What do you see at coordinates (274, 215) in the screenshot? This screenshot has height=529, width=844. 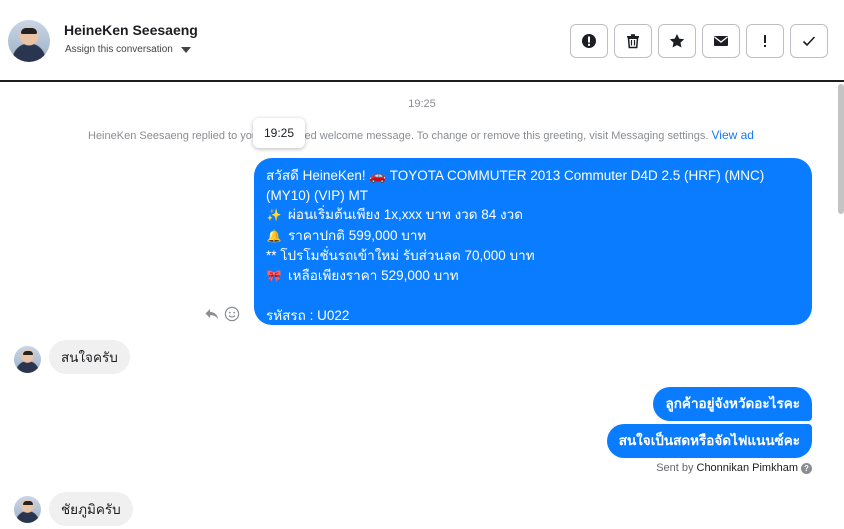 I see `sparkles-icon: ✨` at bounding box center [274, 215].